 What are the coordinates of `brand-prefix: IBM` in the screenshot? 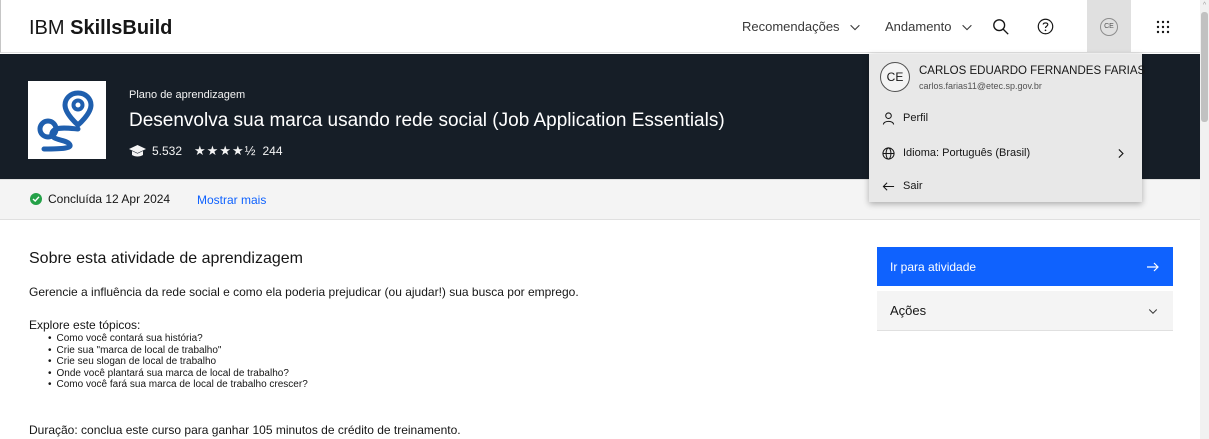 It's located at (47, 28).